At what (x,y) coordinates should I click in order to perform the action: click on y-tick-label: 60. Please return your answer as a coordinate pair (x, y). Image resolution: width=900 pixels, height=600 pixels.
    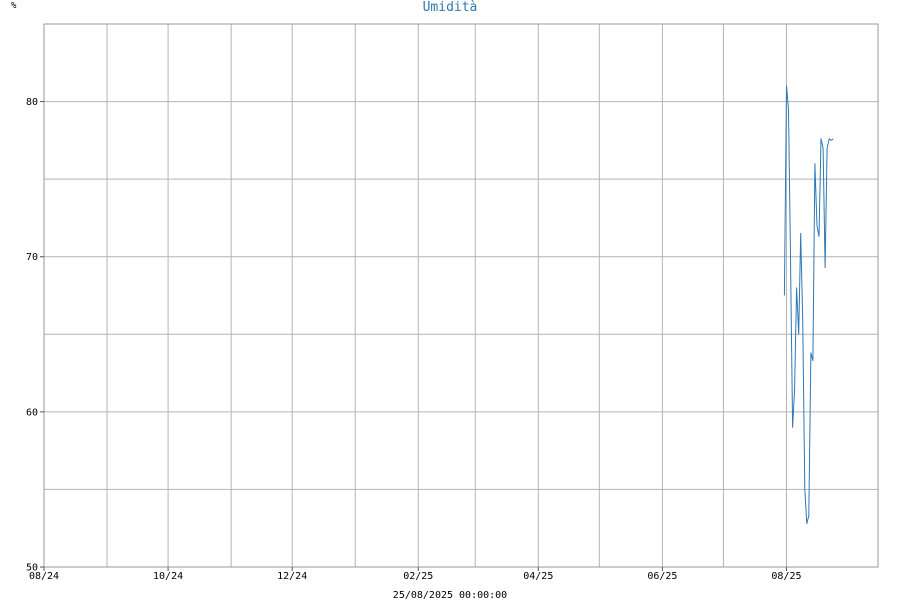
    Looking at the image, I should click on (32, 412).